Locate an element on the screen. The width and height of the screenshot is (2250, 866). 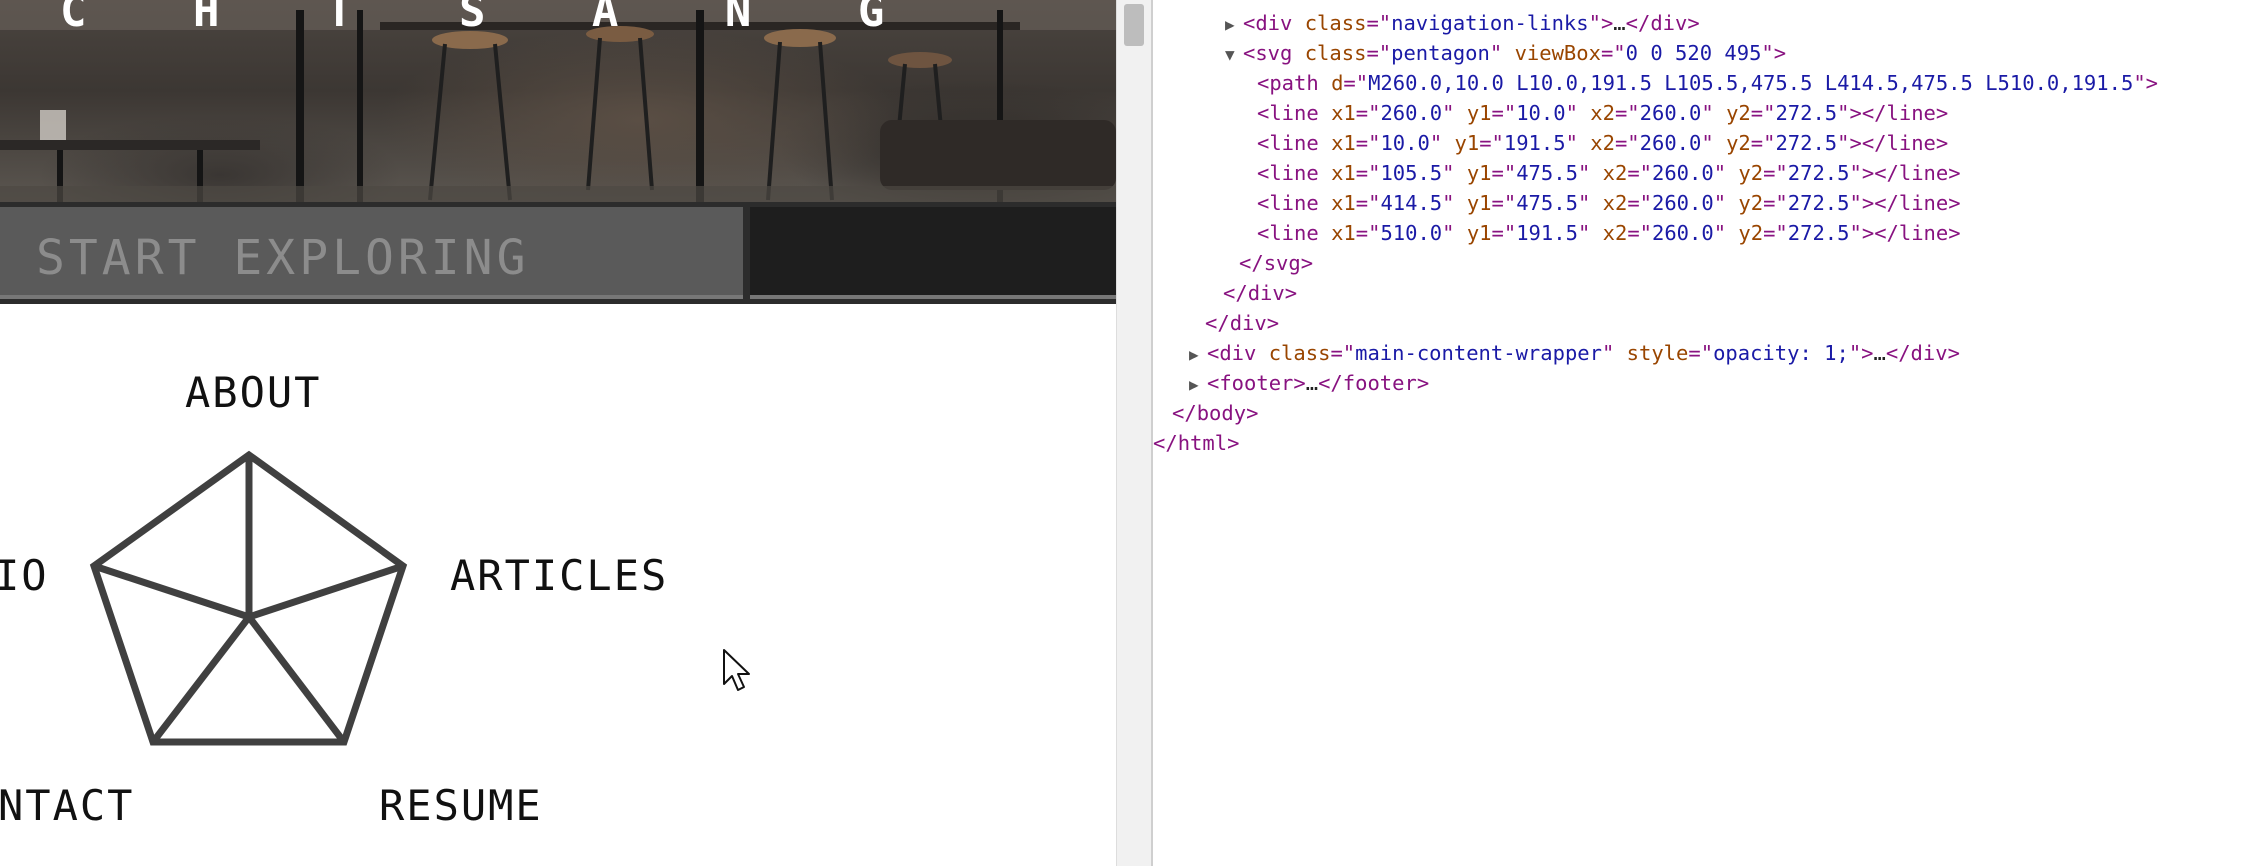
nav-link-resume: RESUME is located at coordinates (461, 806).